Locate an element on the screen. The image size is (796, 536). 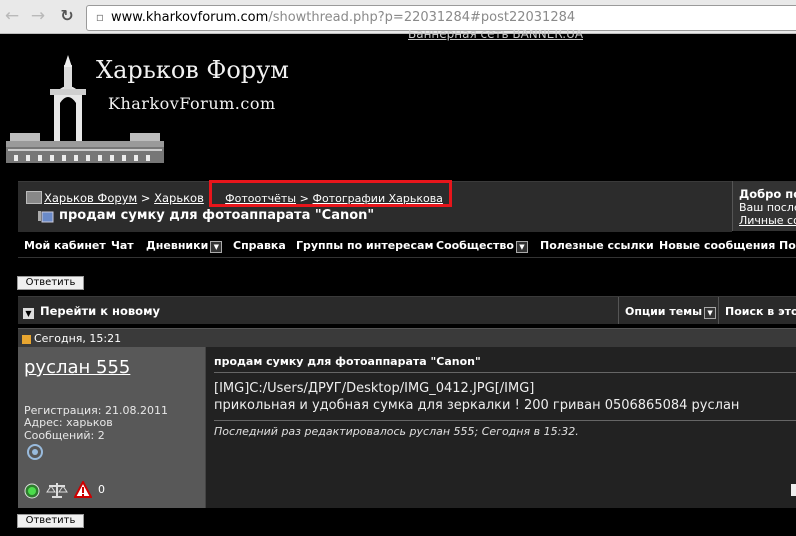
post-title: продам сумку для фотоаппарата "Canon" is located at coordinates (347, 361).